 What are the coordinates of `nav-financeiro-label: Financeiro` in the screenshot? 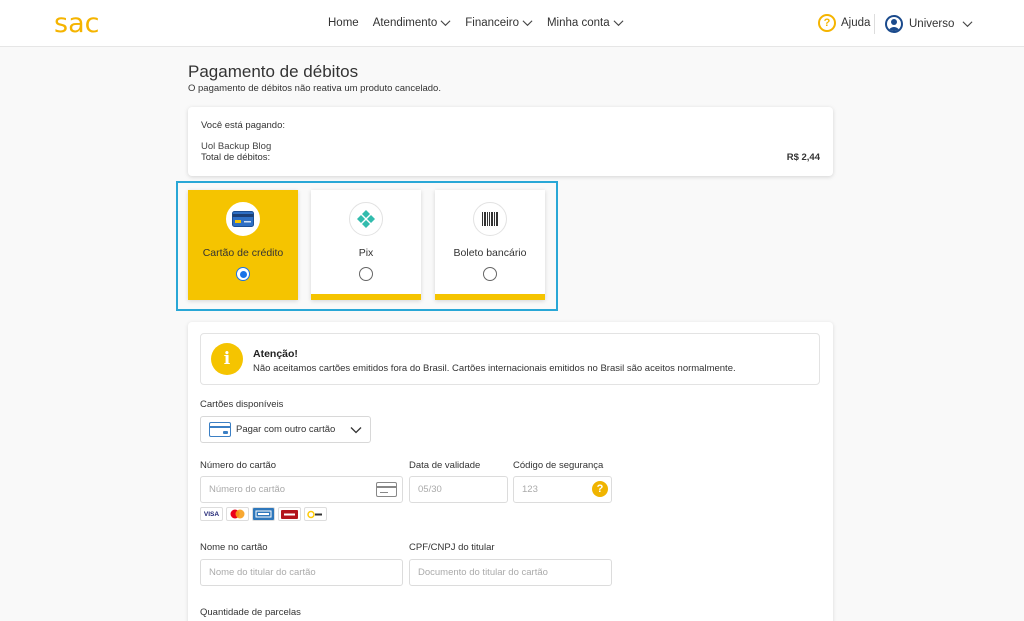 It's located at (492, 23).